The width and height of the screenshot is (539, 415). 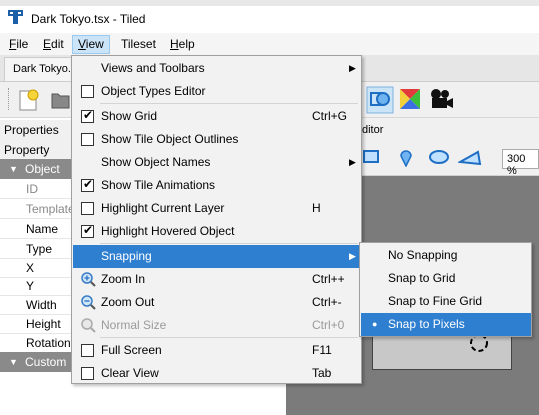 I want to click on menu-item-label: Zoom Out, so click(x=128, y=302).